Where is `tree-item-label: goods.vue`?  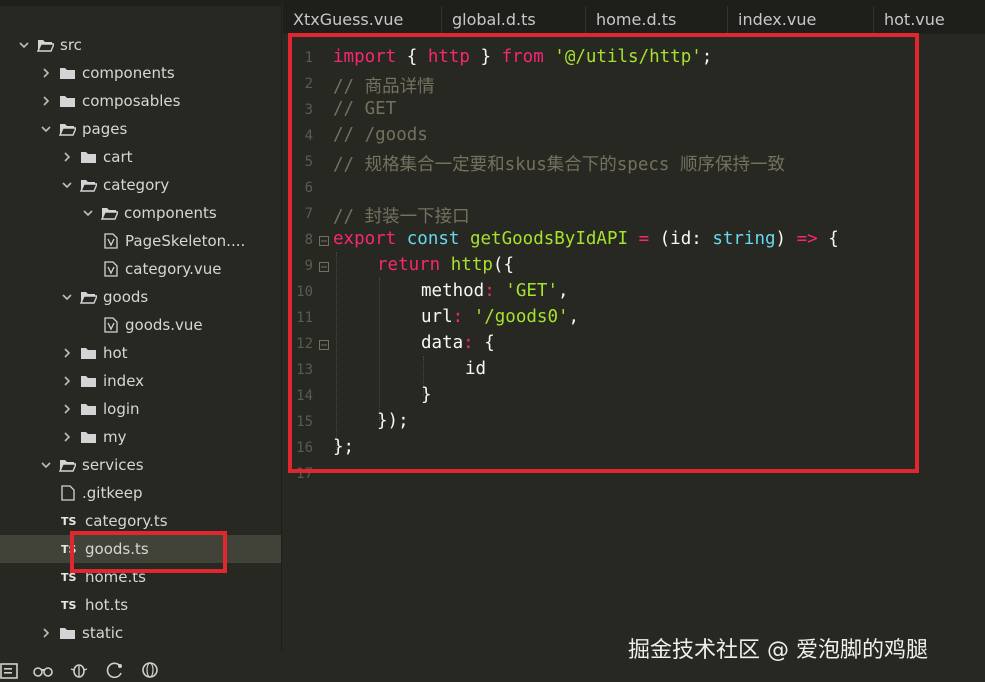
tree-item-label: goods.vue is located at coordinates (164, 325).